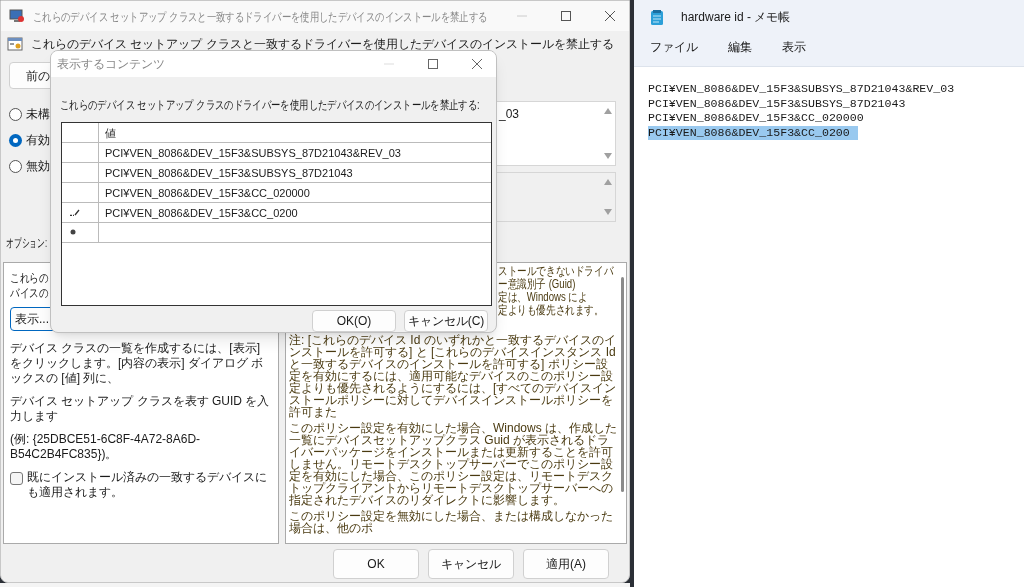 This screenshot has width=1024, height=587. Describe the element at coordinates (451, 522) in the screenshot. I see `help-text: このポリシー設定を無効にした場合、または構成しなかった場合は、他のポ` at that location.